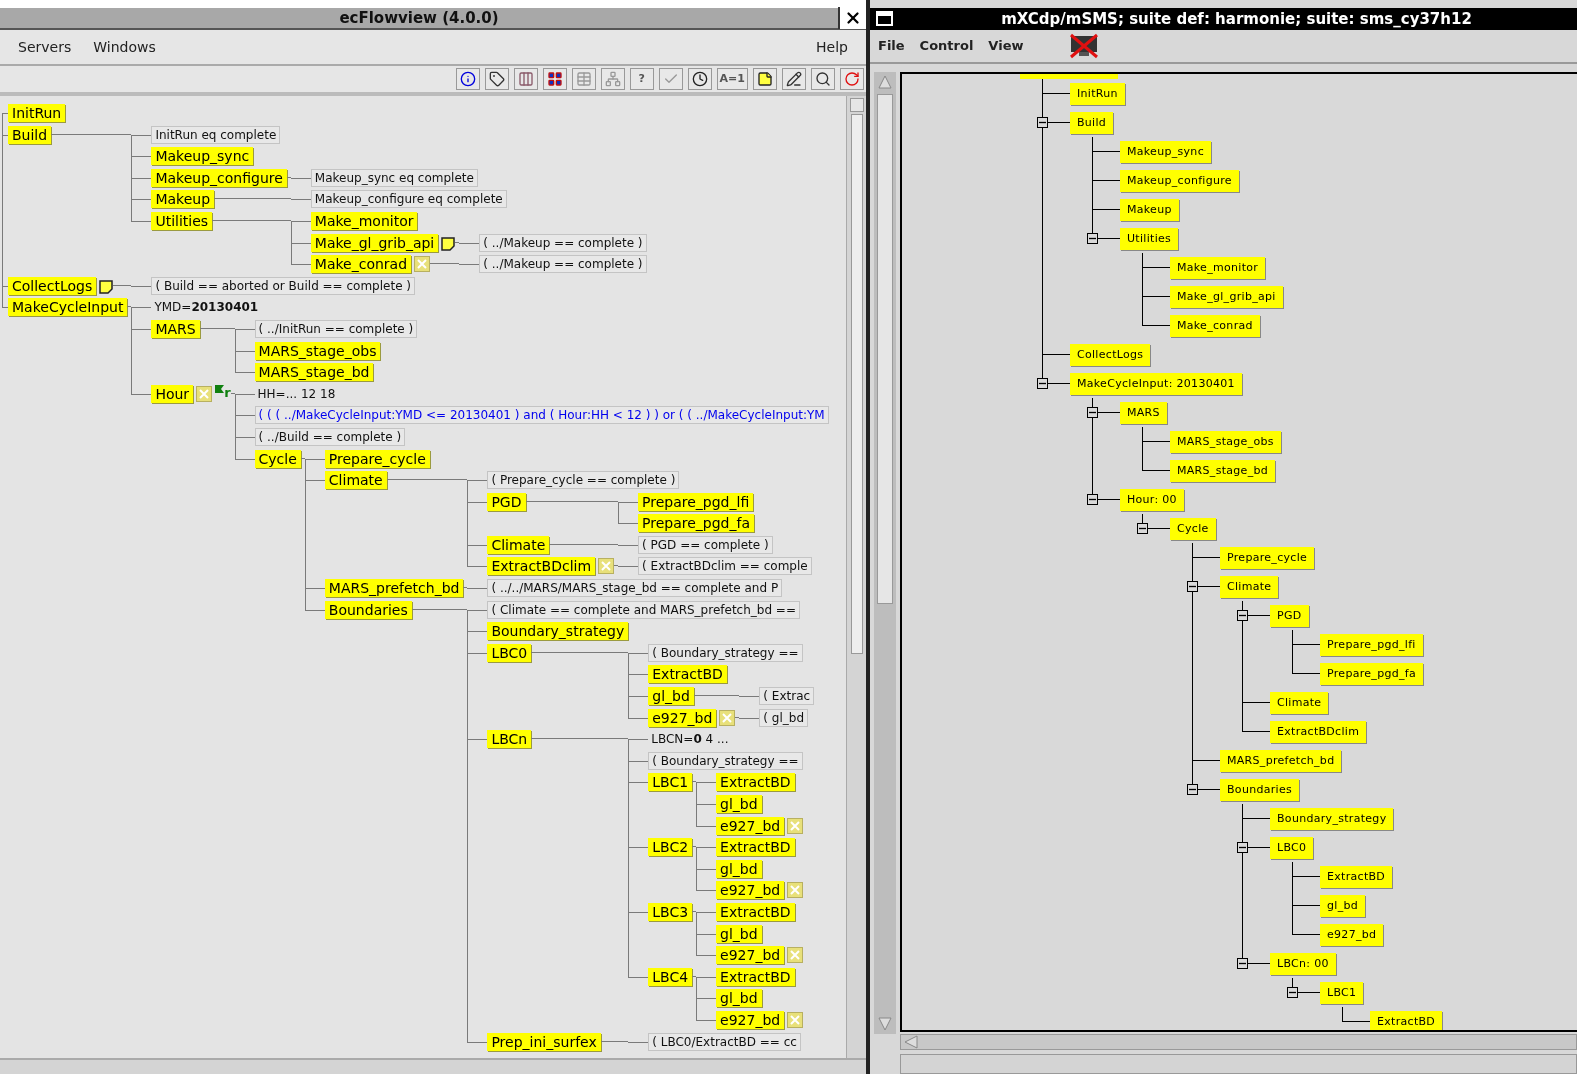  Describe the element at coordinates (1143, 412) in the screenshot. I see `tree-node: MARS` at that location.